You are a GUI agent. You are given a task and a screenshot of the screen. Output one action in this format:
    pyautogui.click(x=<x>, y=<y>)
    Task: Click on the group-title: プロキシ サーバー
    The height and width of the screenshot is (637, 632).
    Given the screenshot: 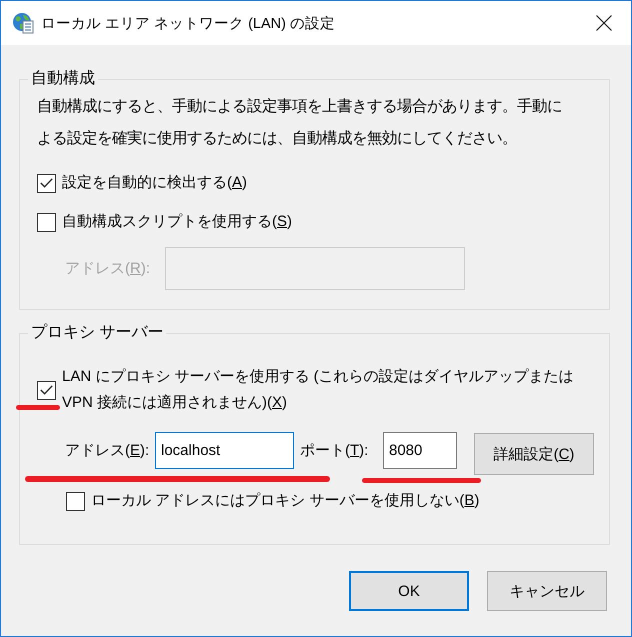 What is the action you would take?
    pyautogui.click(x=97, y=332)
    